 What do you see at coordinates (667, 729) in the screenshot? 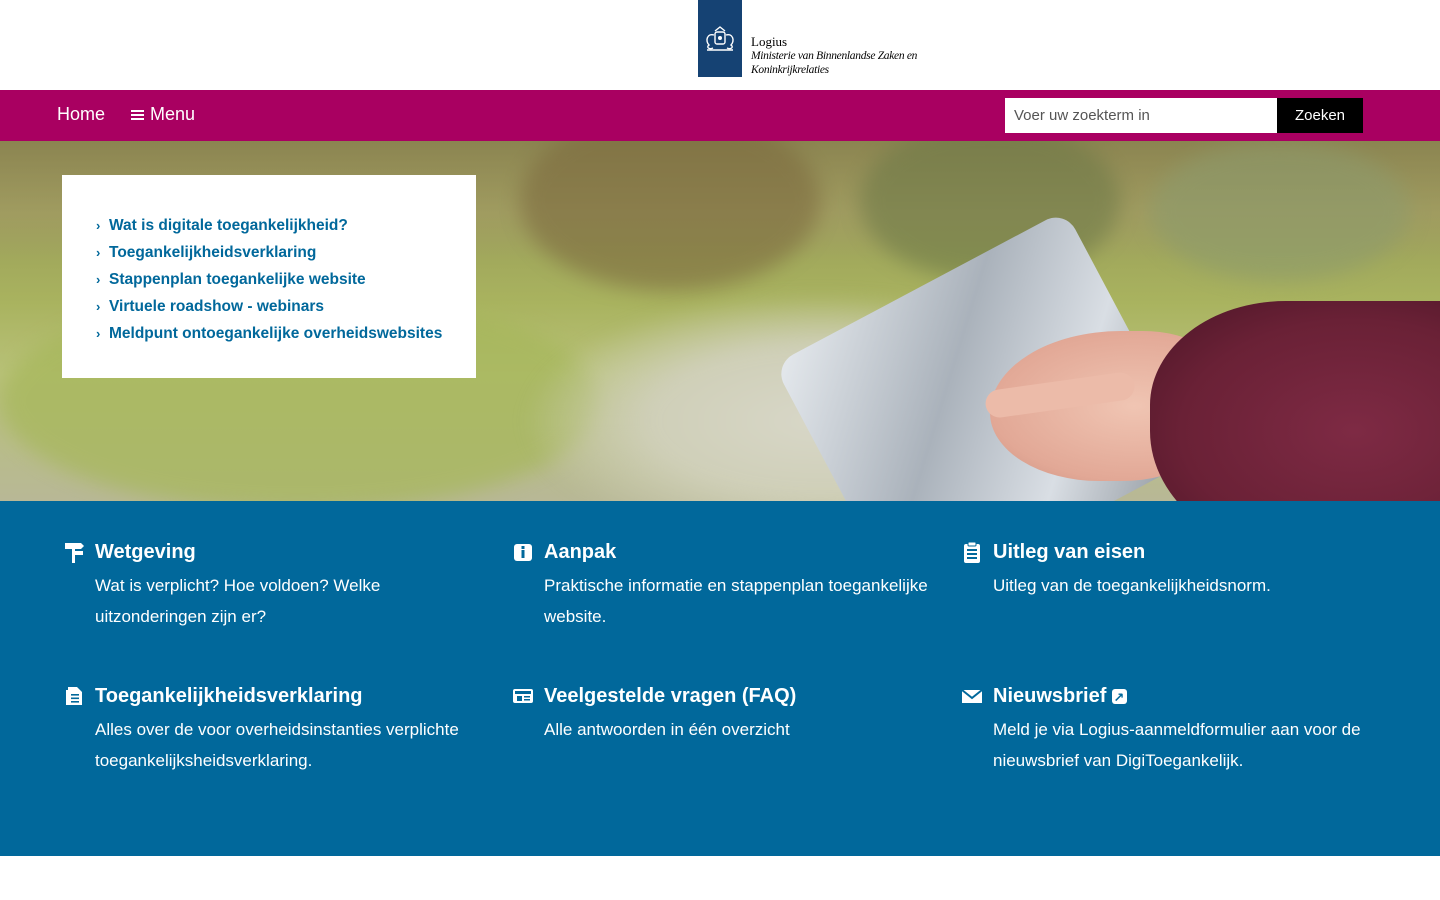
I see `tile-text: Alle antwoorden in één overzicht` at bounding box center [667, 729].